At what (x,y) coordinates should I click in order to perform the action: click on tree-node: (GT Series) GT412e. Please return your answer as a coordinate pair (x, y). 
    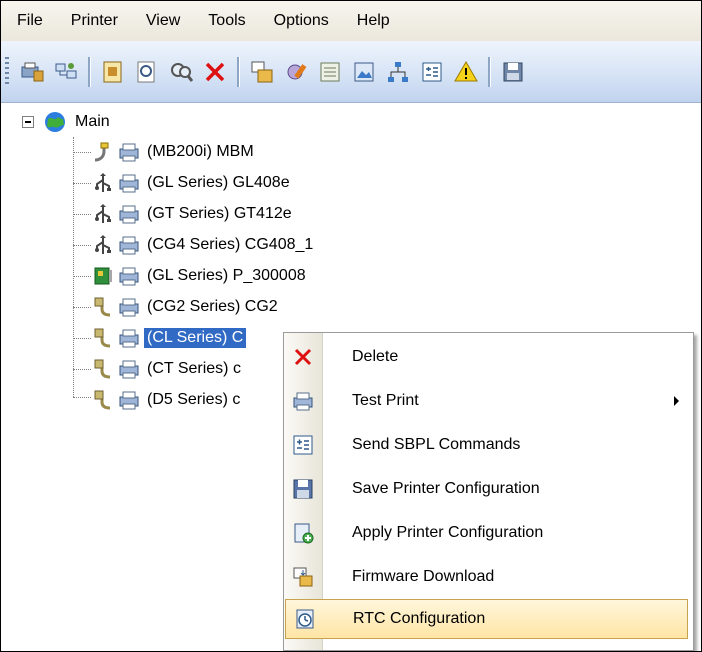
    Looking at the image, I should click on (193, 214).